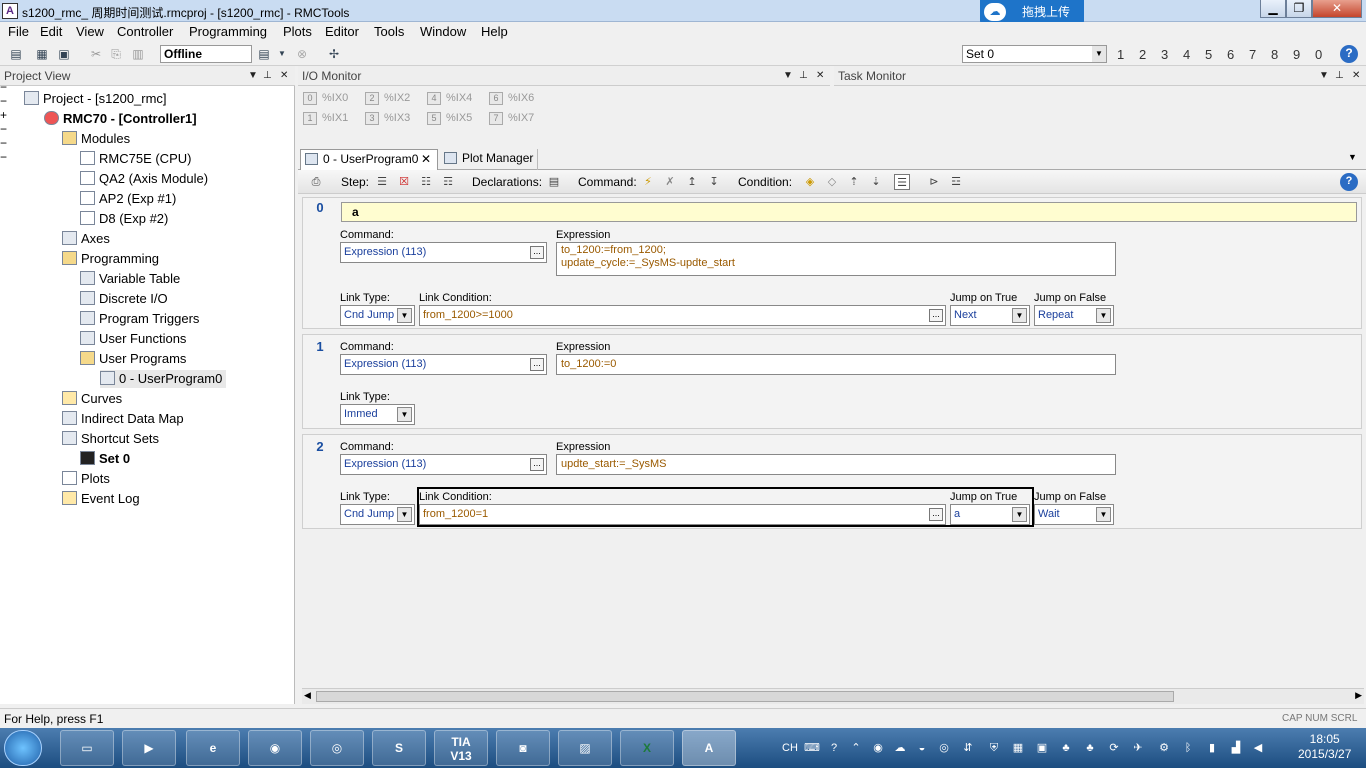 This screenshot has width=1366, height=768. I want to click on tools-tray-icon: ✈, so click(1138, 748).